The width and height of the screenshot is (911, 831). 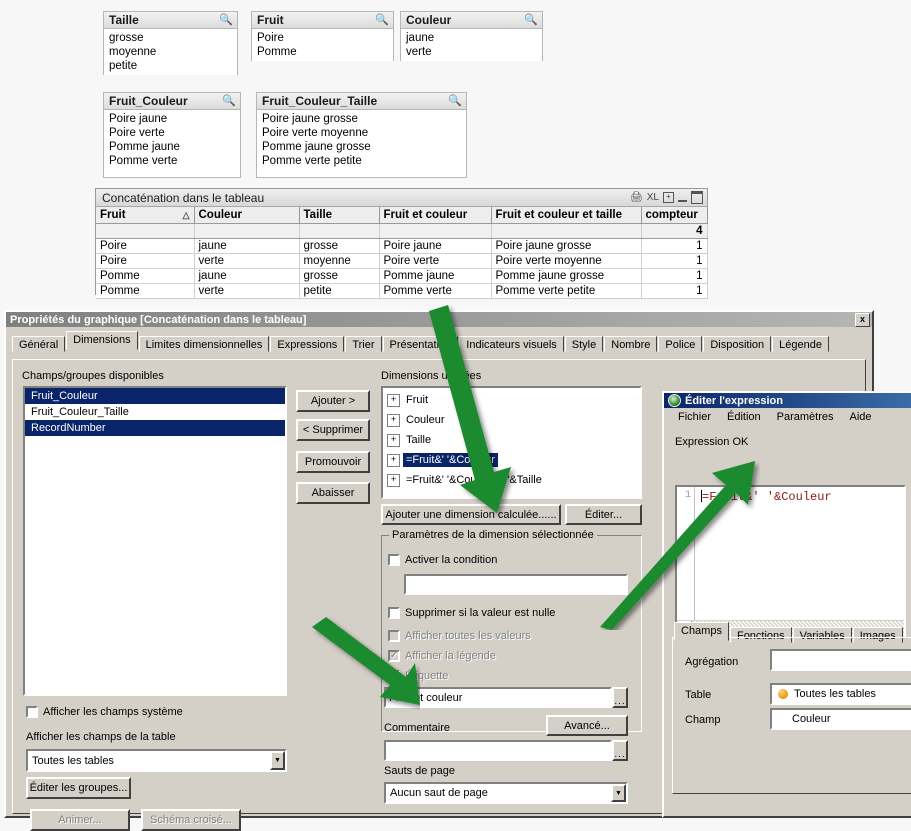 What do you see at coordinates (566, 276) in the screenshot?
I see `cell-fruit-couleur-taille: Pomme jaune grosse` at bounding box center [566, 276].